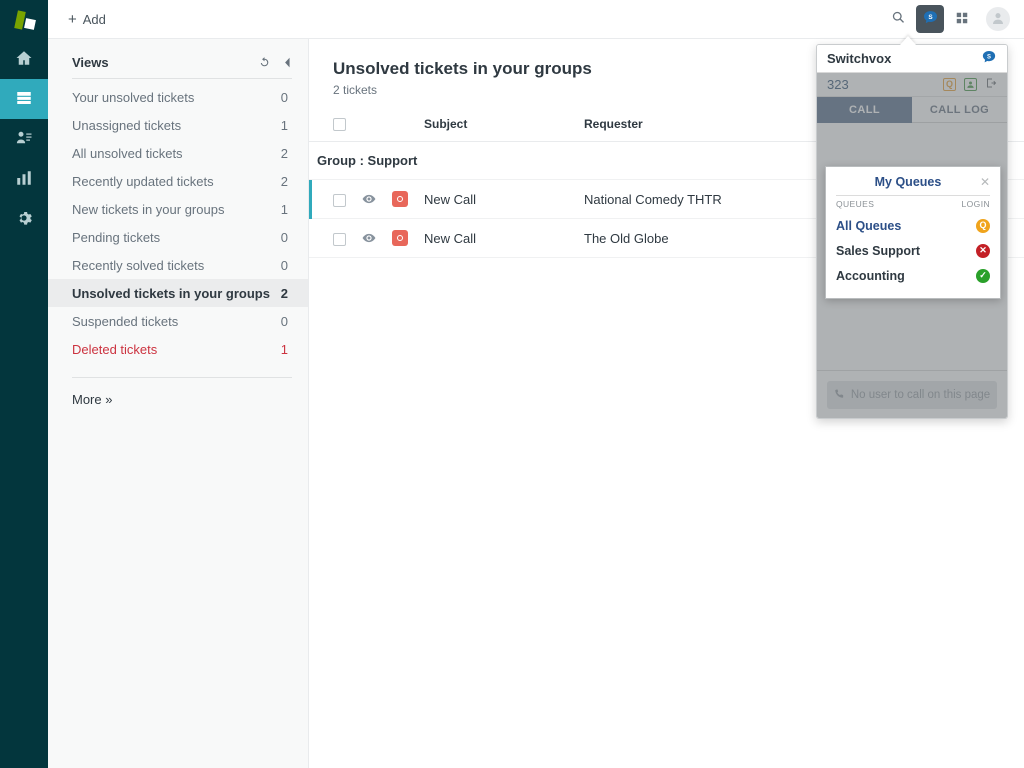  Describe the element at coordinates (178, 293) in the screenshot. I see `sidebar-item-unsolved-tickets-in-your-groups: Unsolved tickets in your groups 2` at that location.